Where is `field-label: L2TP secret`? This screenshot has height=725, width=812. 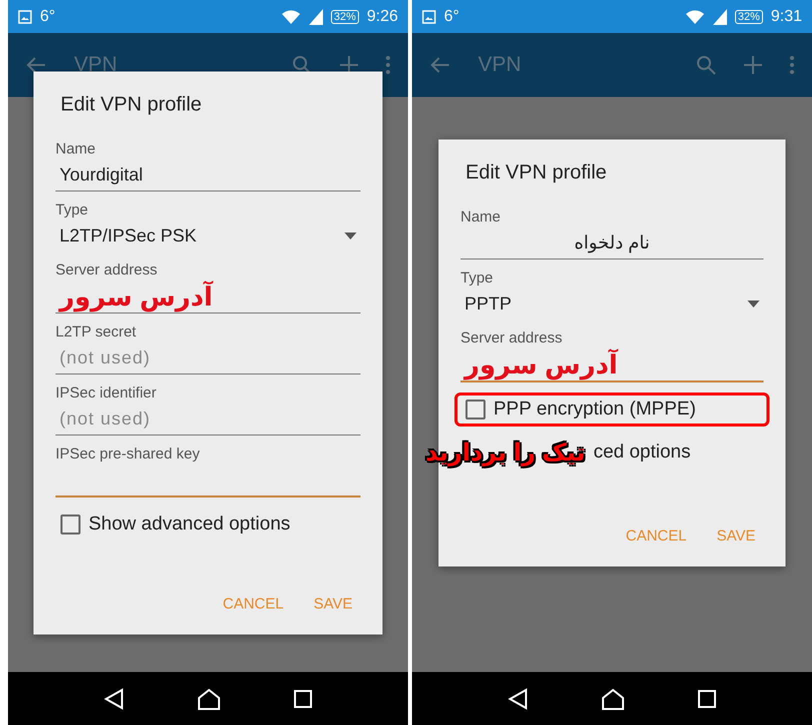
field-label: L2TP secret is located at coordinates (97, 332).